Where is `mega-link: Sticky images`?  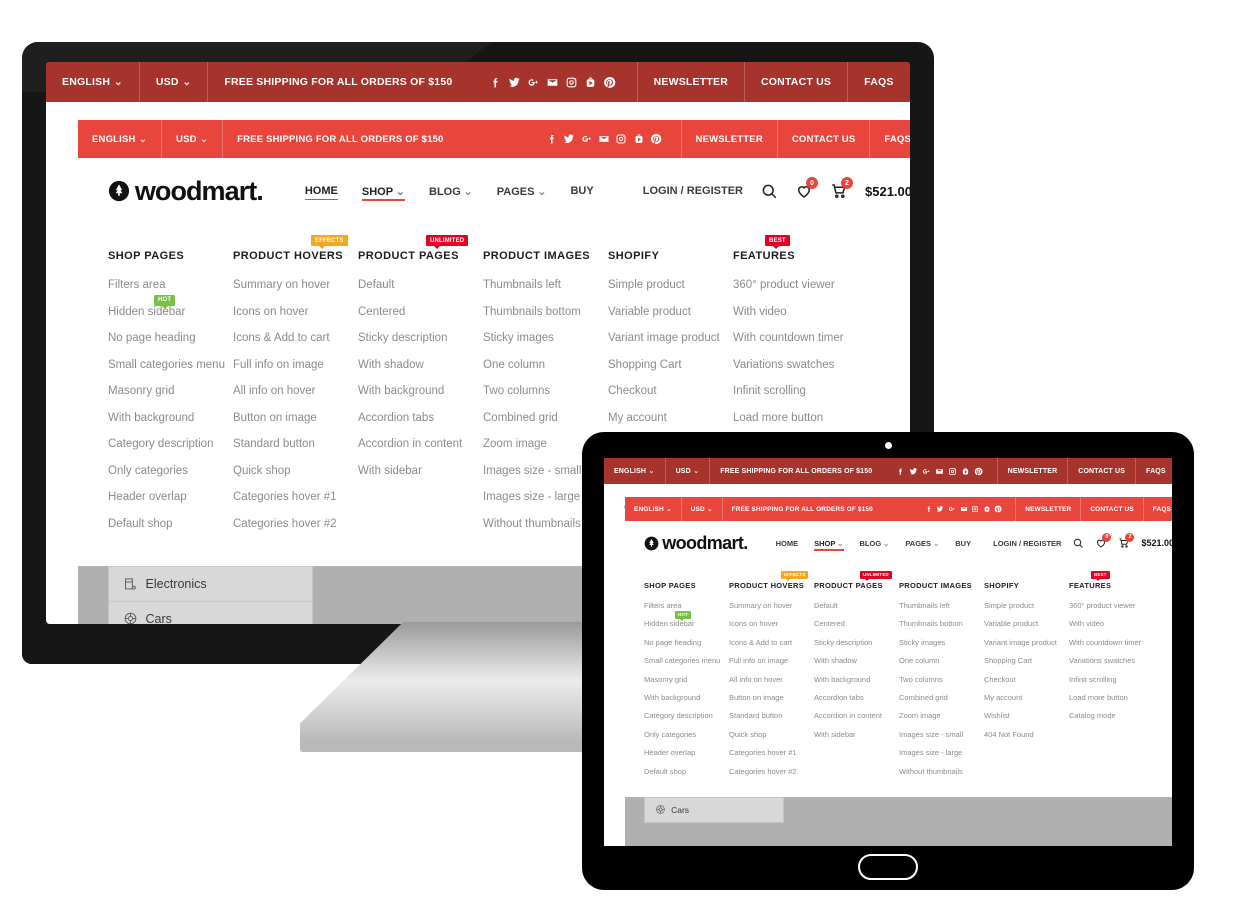
mega-link: Sticky images is located at coordinates (545, 338).